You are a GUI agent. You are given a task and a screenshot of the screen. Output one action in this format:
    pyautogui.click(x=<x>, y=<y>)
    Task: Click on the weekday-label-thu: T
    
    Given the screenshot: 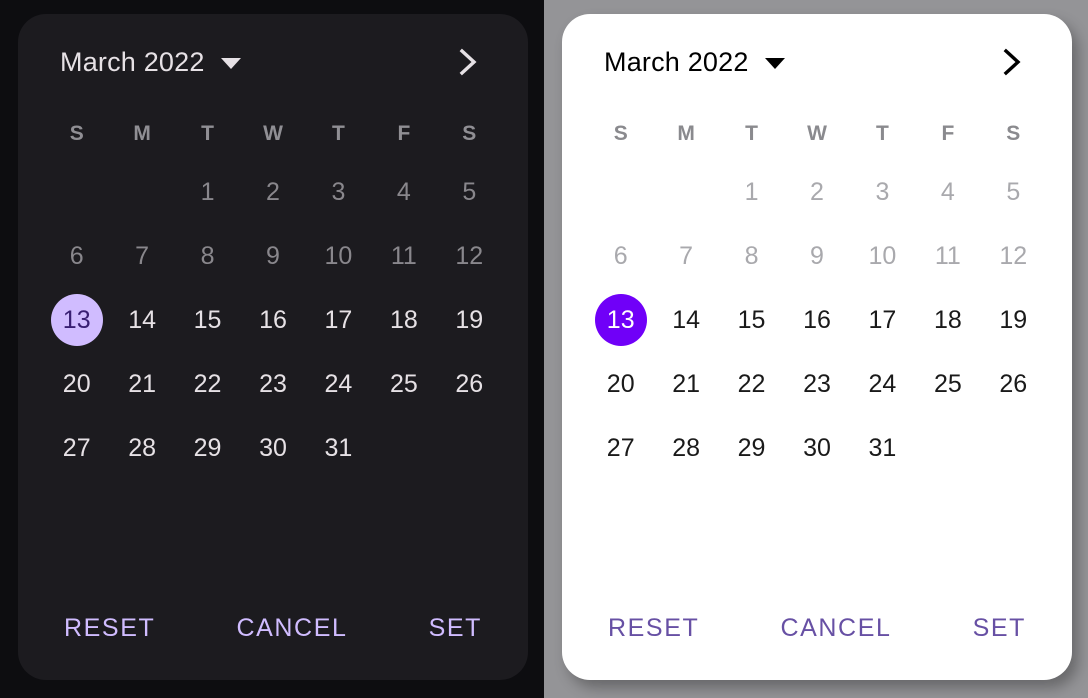 What is the action you would take?
    pyautogui.click(x=882, y=133)
    